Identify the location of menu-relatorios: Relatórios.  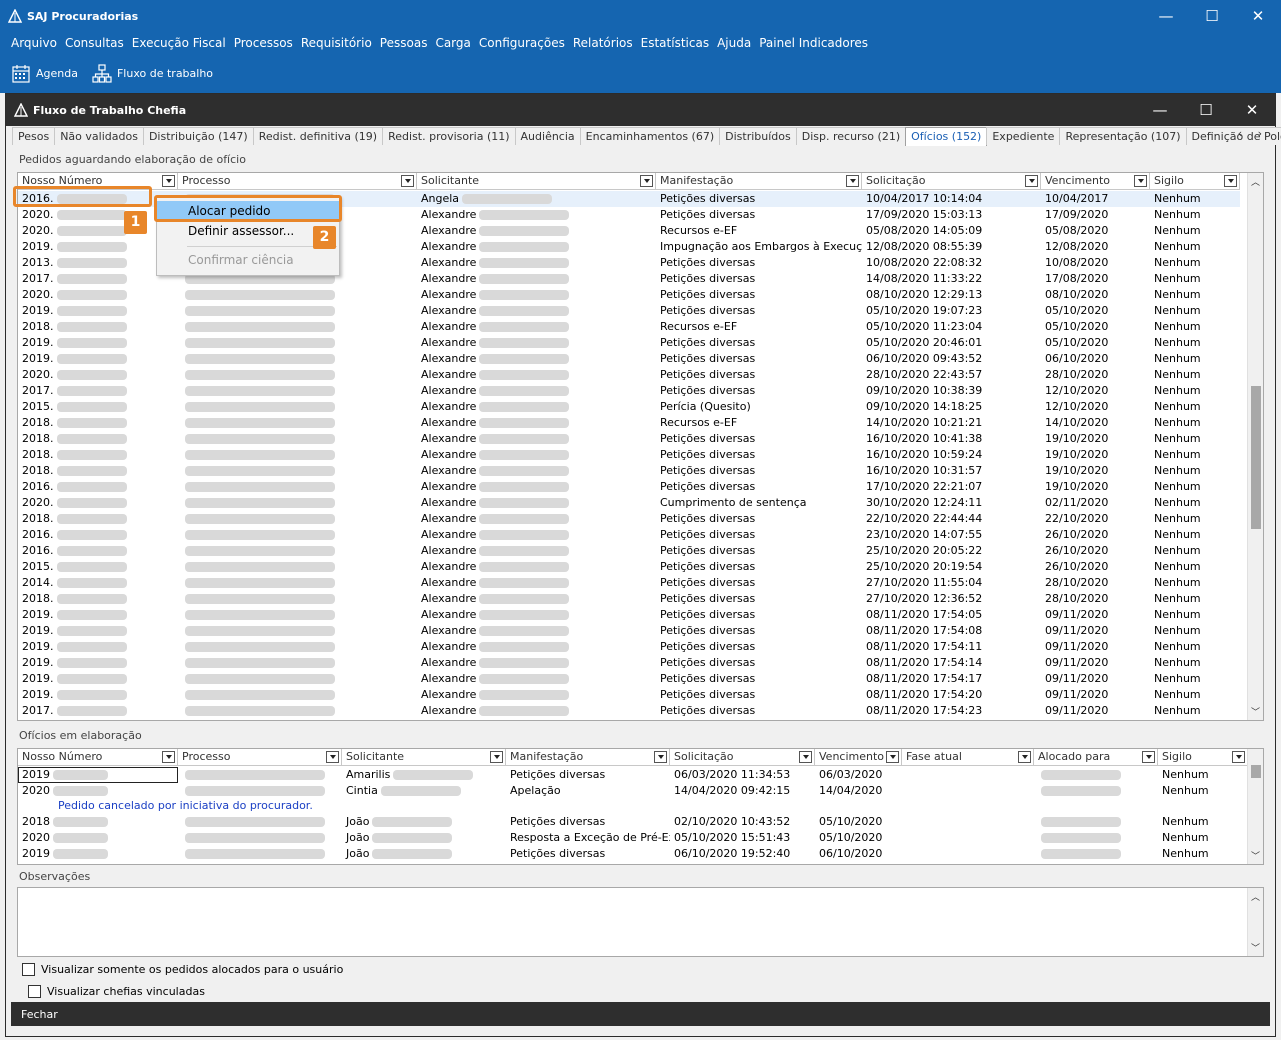
(603, 43).